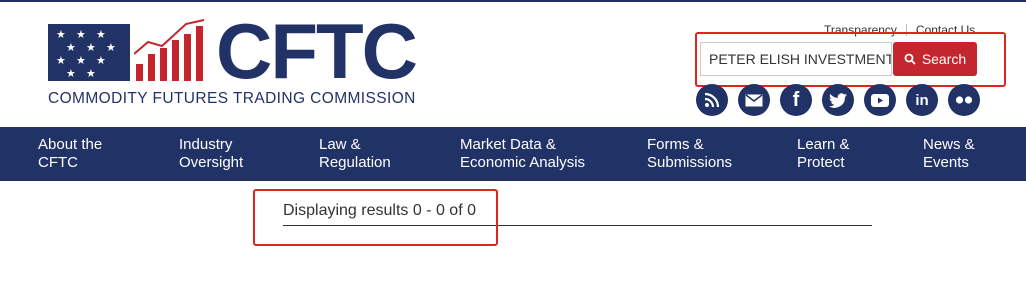 This screenshot has width=1026, height=290. I want to click on youtube-icon, so click(880, 100).